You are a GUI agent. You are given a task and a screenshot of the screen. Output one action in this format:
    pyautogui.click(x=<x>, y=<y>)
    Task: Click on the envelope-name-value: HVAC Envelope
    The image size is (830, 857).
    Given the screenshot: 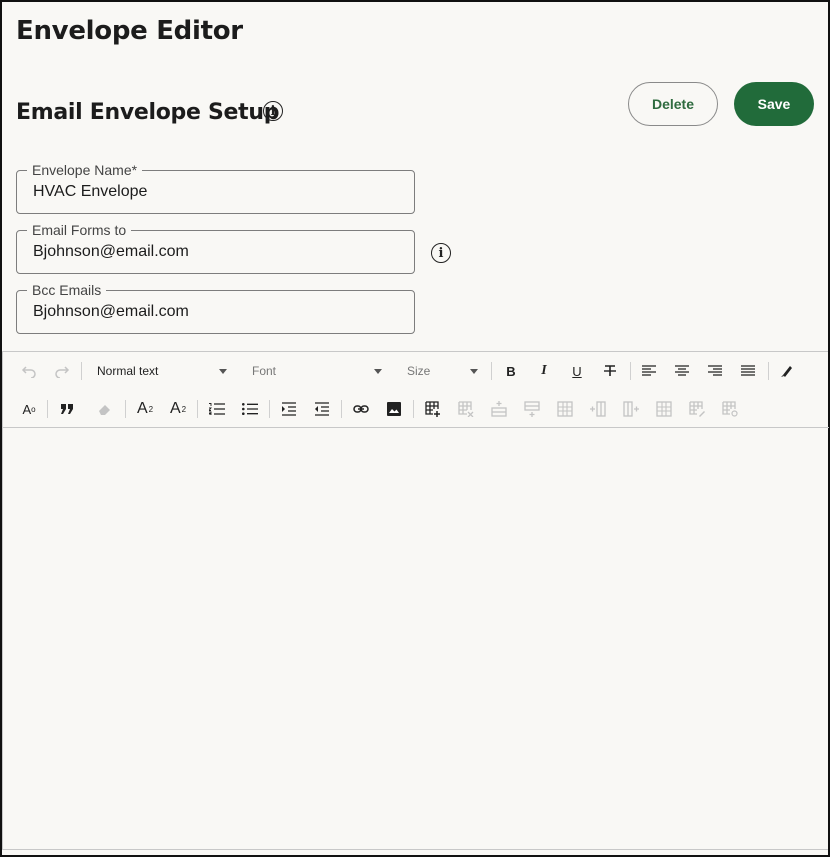 What is the action you would take?
    pyautogui.click(x=90, y=192)
    